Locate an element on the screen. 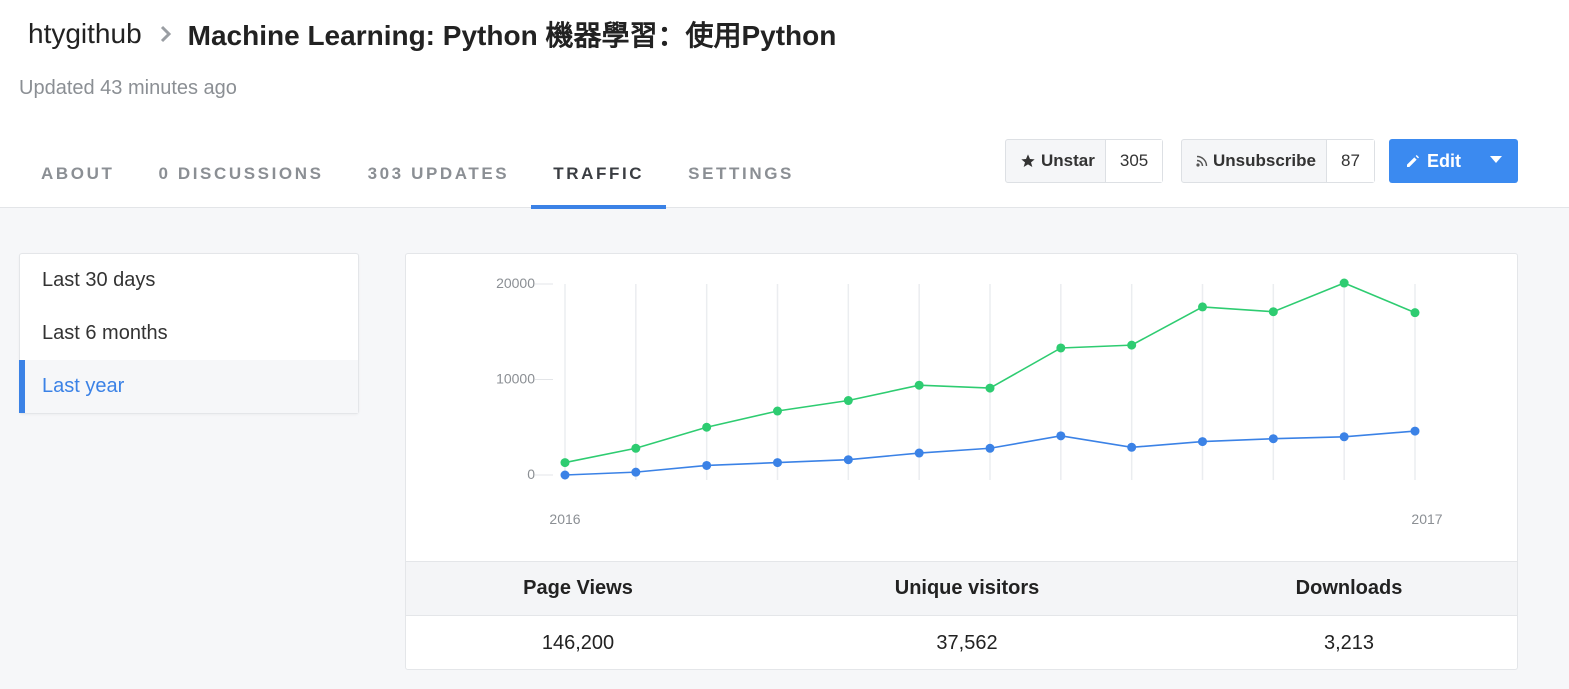 The height and width of the screenshot is (689, 1569). subscribe-group: Unsubscribe 87 is located at coordinates (1278, 161).